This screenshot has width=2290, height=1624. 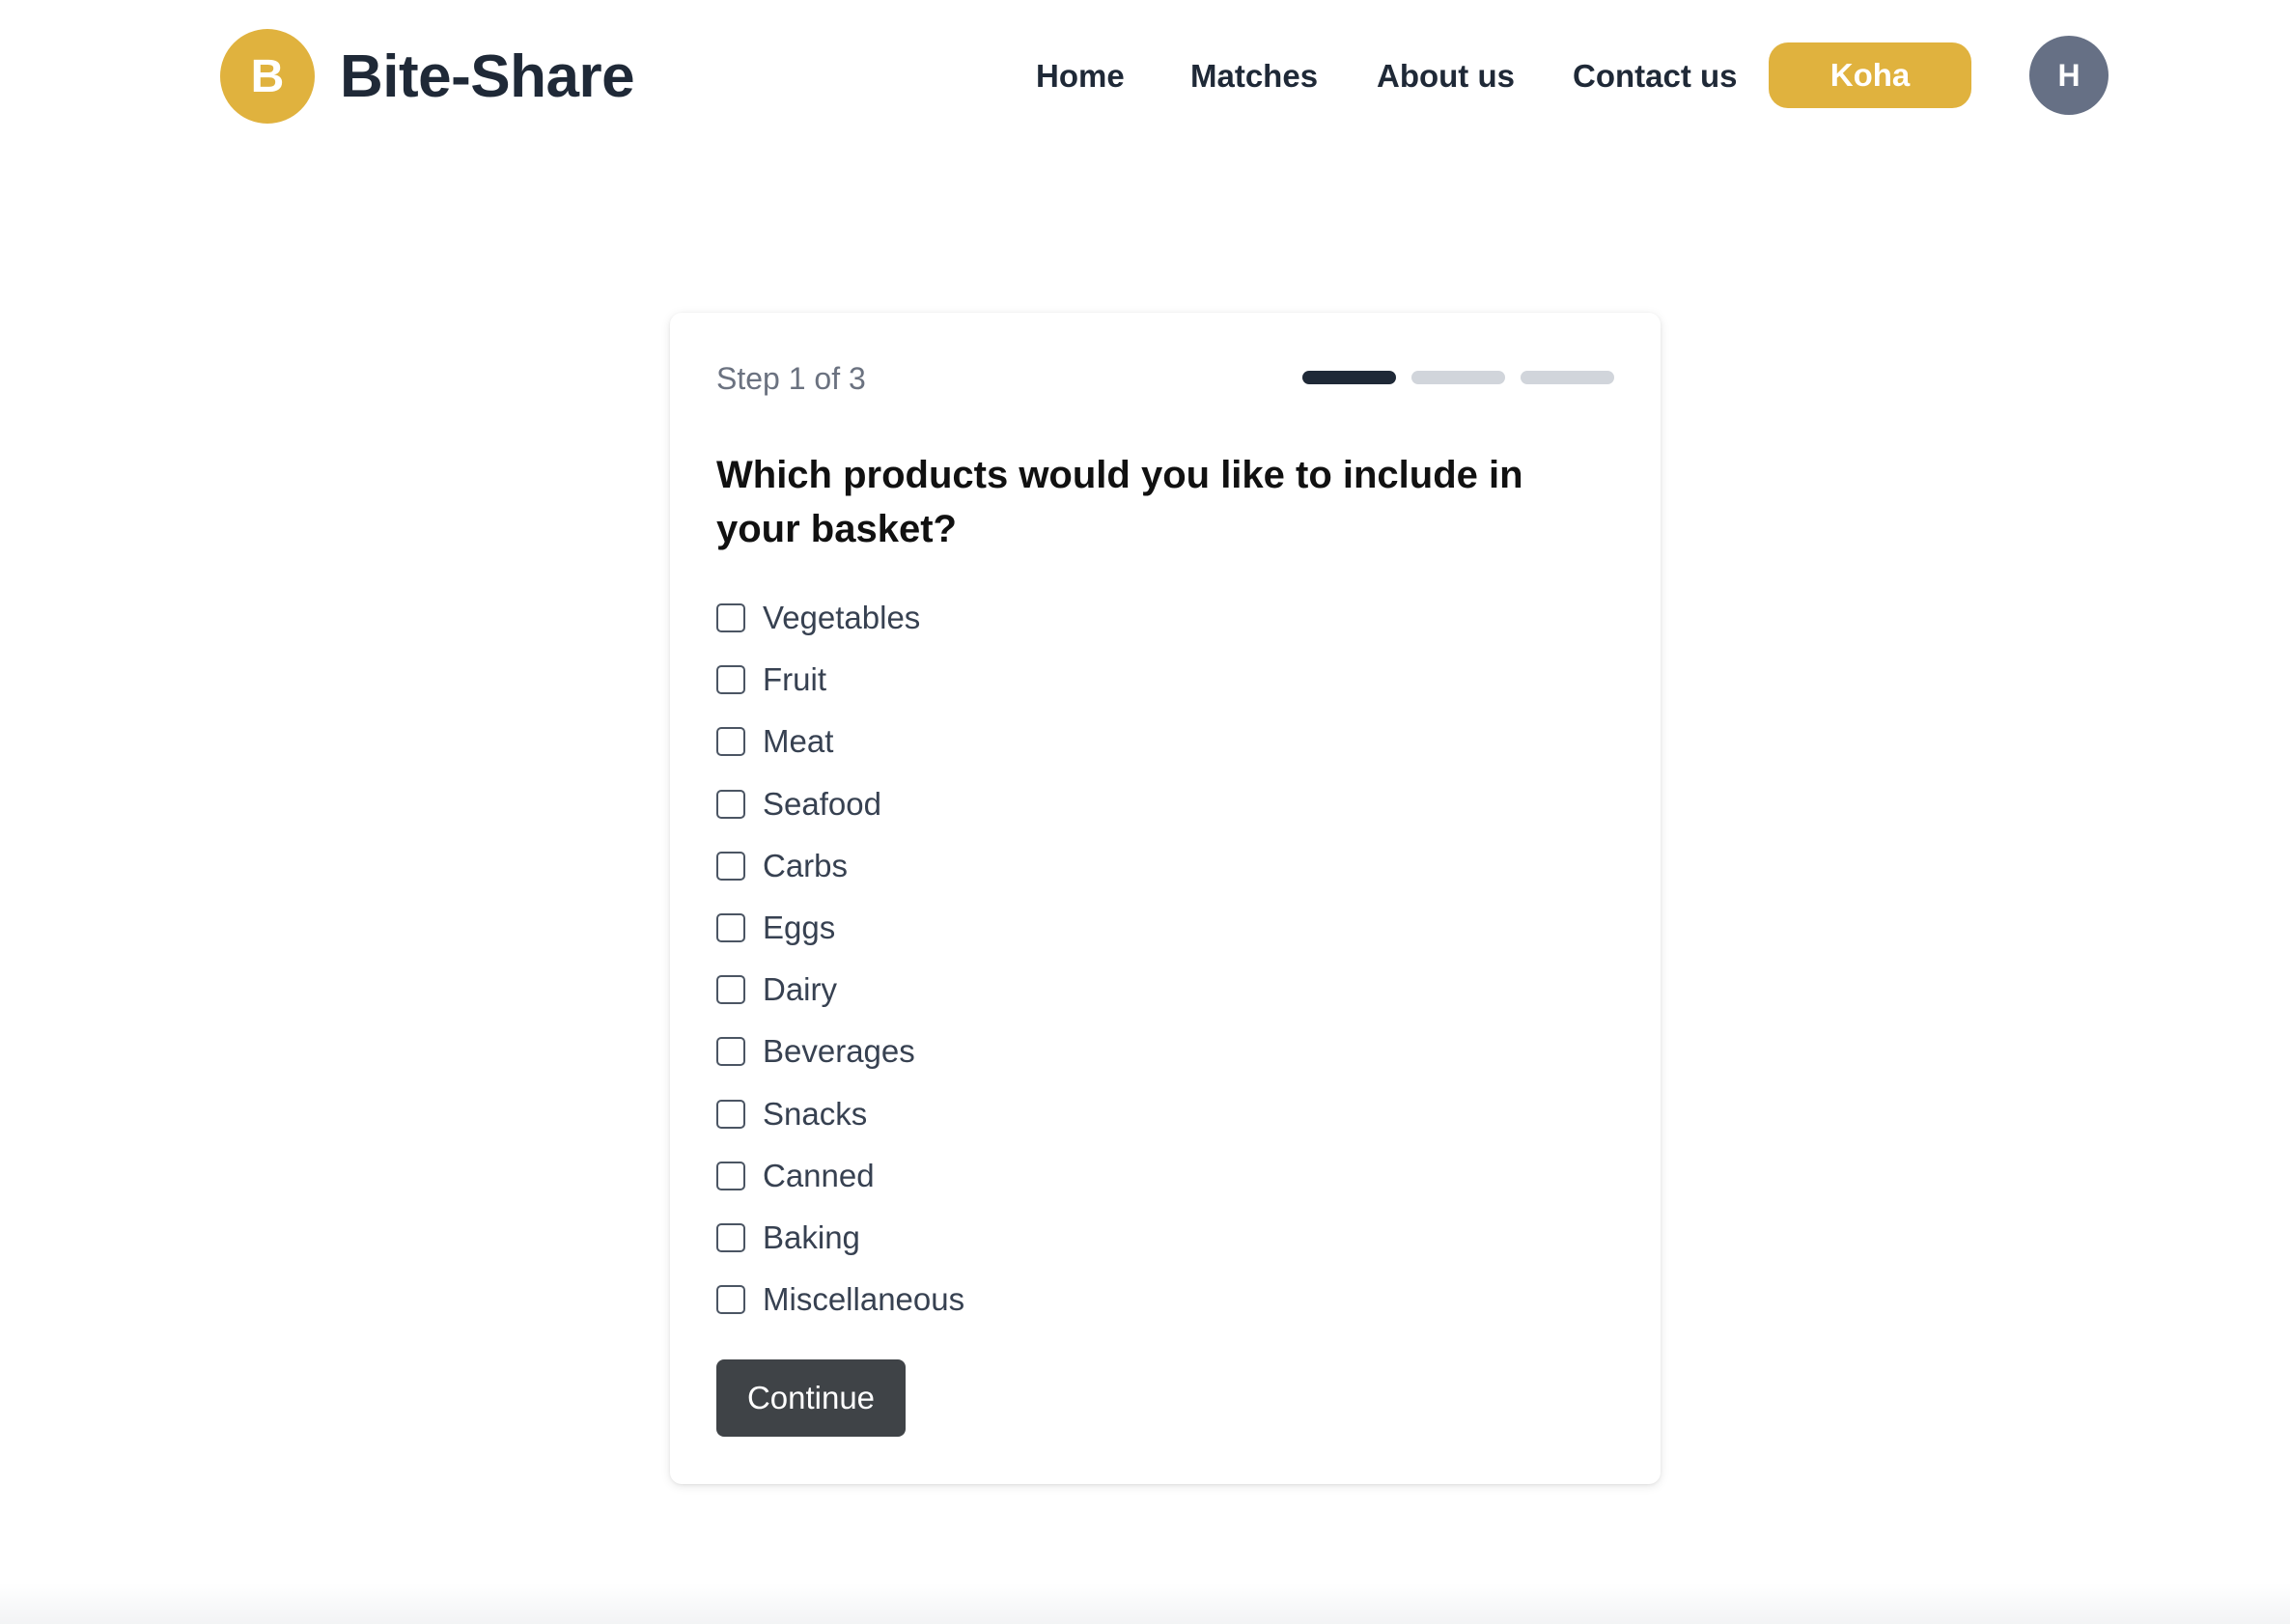 What do you see at coordinates (799, 928) in the screenshot?
I see `option-label: Eggs` at bounding box center [799, 928].